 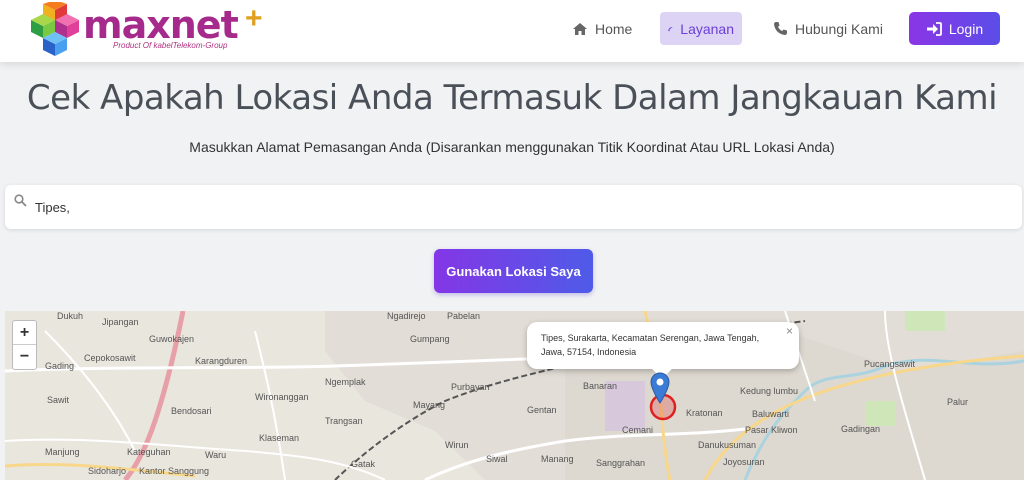 What do you see at coordinates (110, 358) in the screenshot?
I see `map-label: Cepokosawit` at bounding box center [110, 358].